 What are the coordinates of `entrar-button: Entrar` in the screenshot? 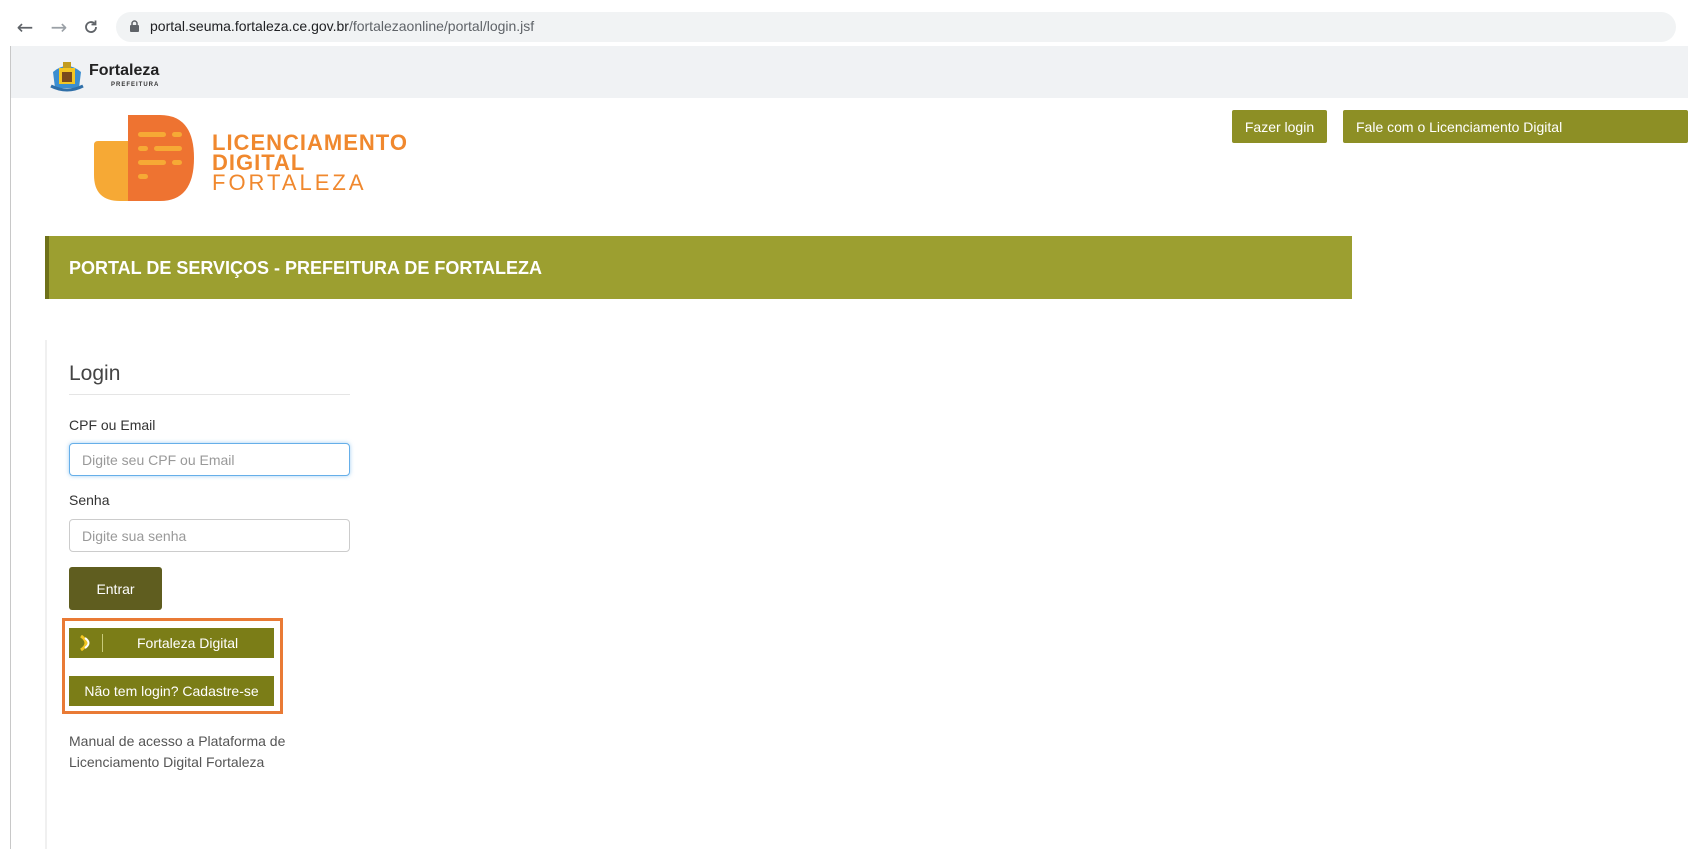 It's located at (115, 588).